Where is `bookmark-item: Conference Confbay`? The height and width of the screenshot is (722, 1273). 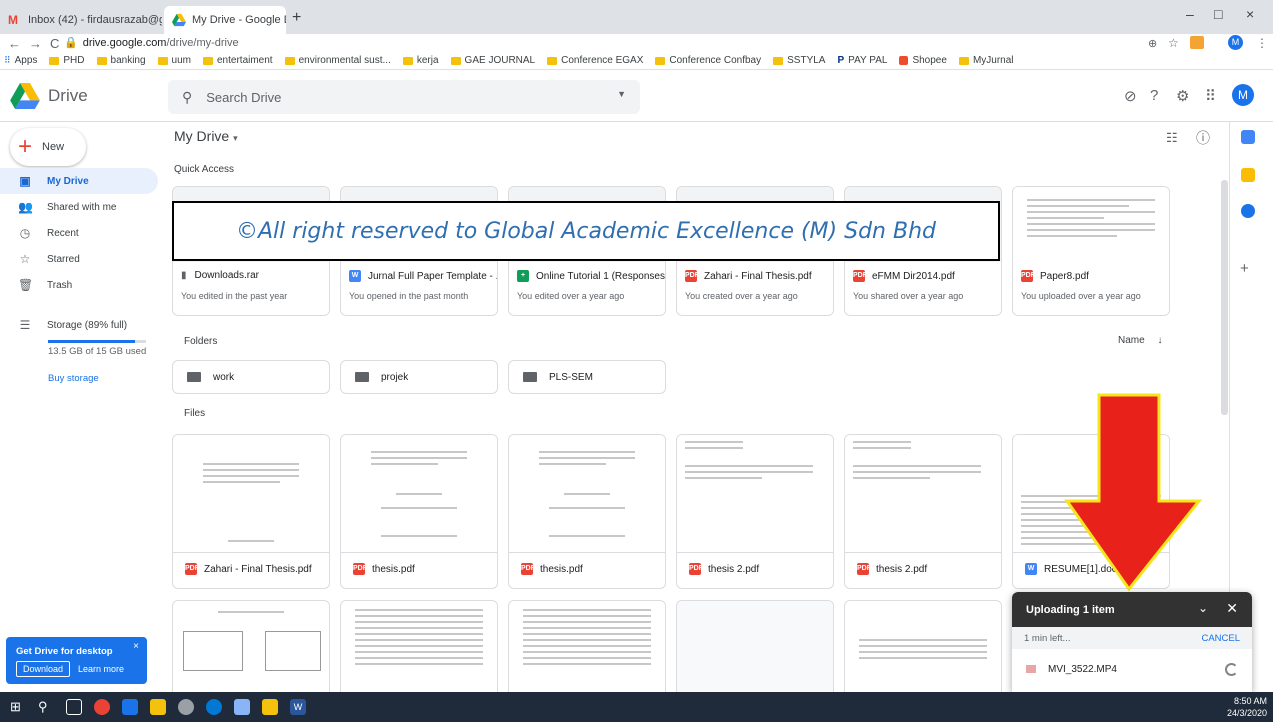
bookmark-item: Conference Confbay is located at coordinates (708, 60).